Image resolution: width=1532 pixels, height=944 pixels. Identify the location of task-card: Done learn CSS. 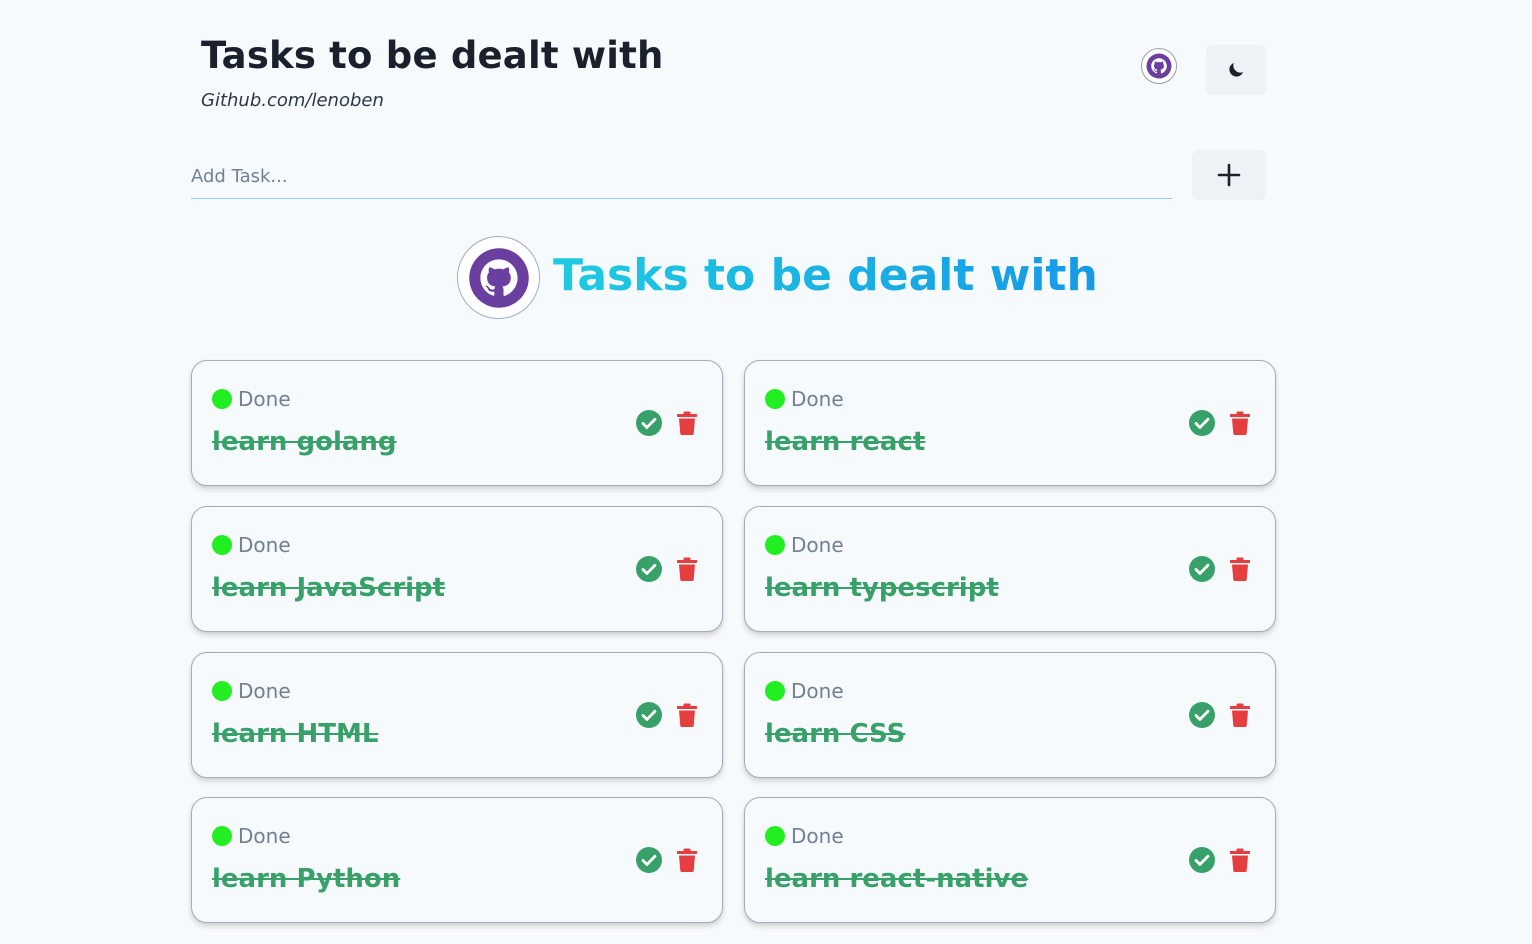
(1010, 715).